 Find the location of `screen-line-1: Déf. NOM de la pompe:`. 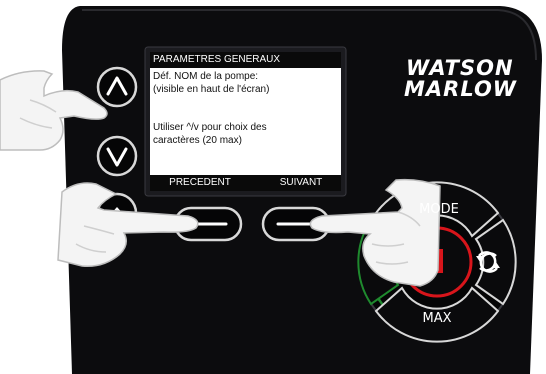

screen-line-1: Déf. NOM de la pompe: is located at coordinates (206, 76).